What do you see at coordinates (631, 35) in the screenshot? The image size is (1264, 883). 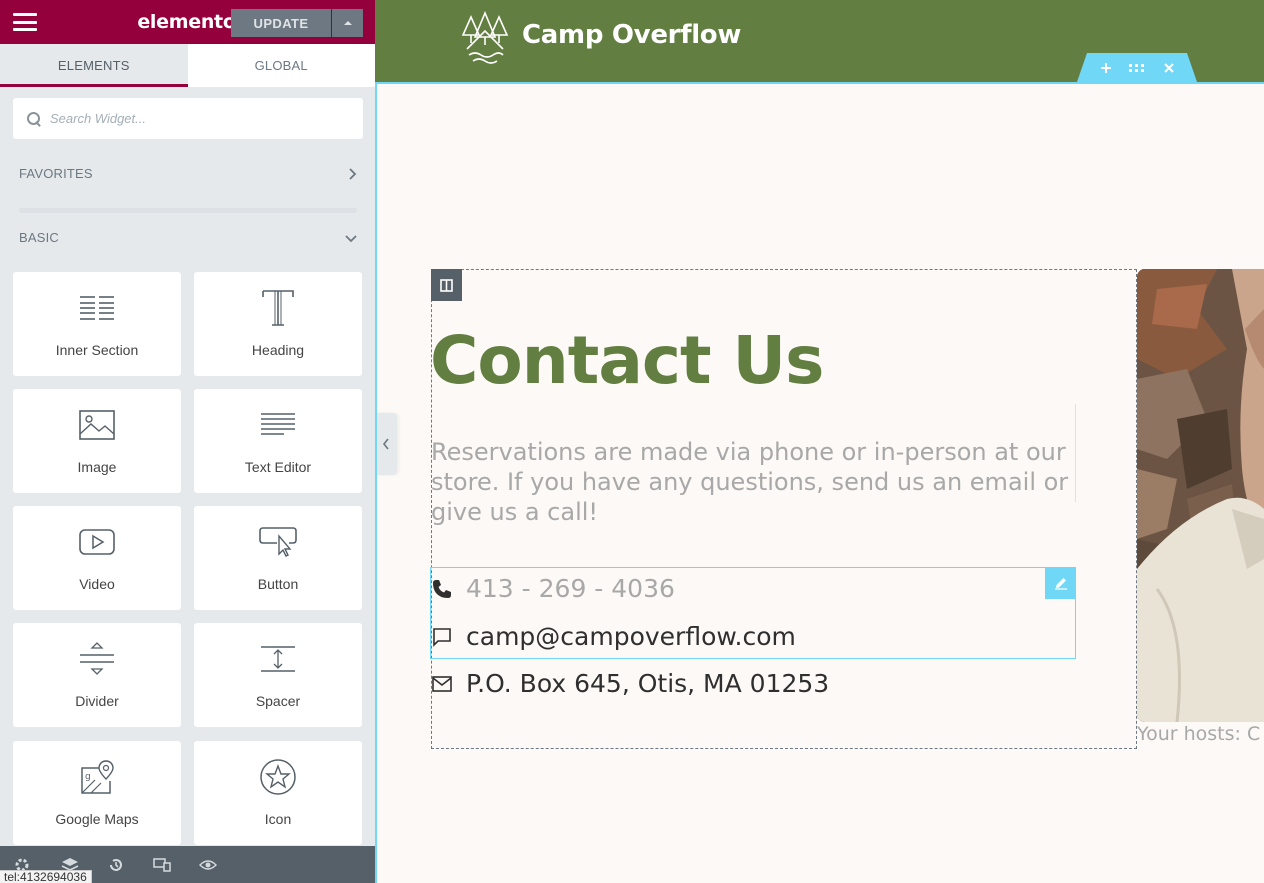 I see `site-title: Camp Overflow` at bounding box center [631, 35].